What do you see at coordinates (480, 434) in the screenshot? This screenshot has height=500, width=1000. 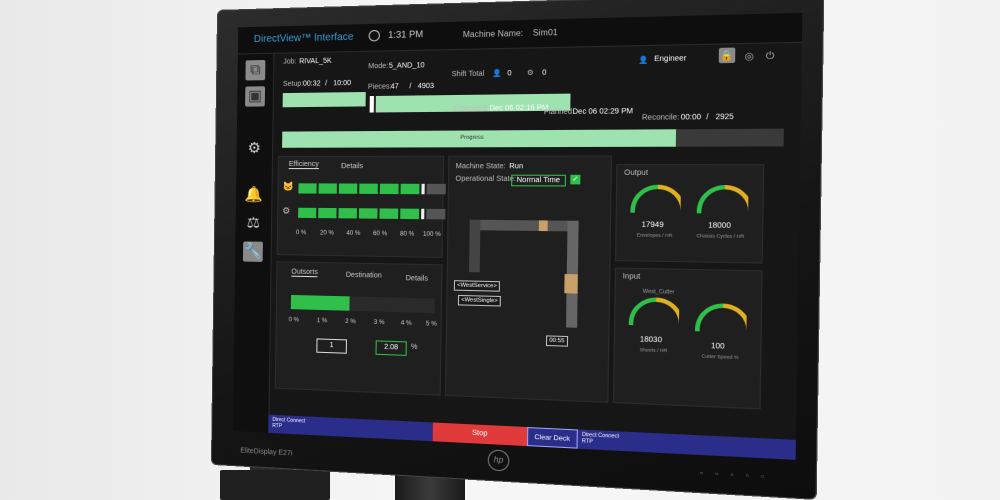 I see `stop-button: Stop` at bounding box center [480, 434].